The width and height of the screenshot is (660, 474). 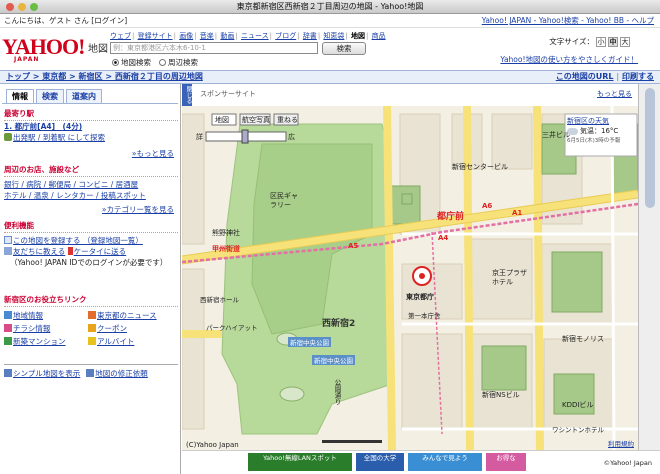 I want to click on tab-search: 検索, so click(x=50, y=96).